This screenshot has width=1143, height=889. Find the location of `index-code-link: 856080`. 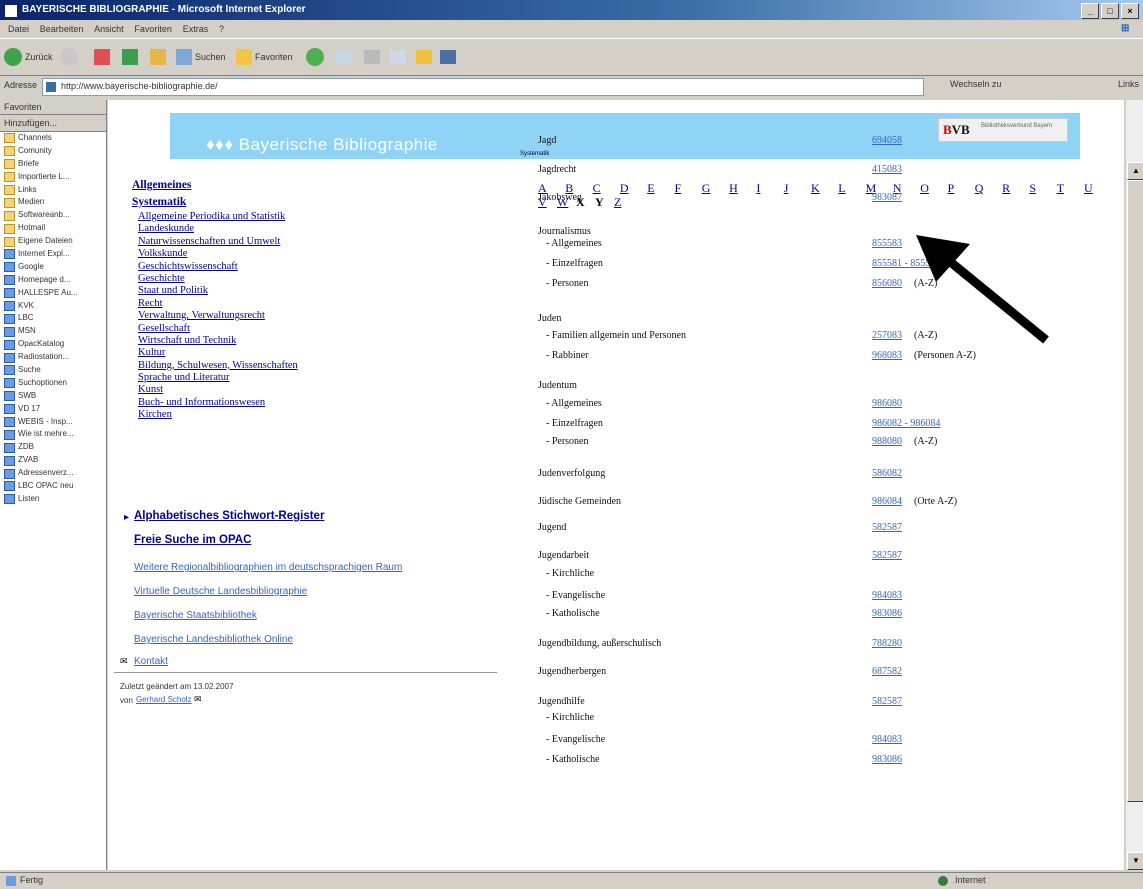

index-code-link: 856080 is located at coordinates (887, 283).